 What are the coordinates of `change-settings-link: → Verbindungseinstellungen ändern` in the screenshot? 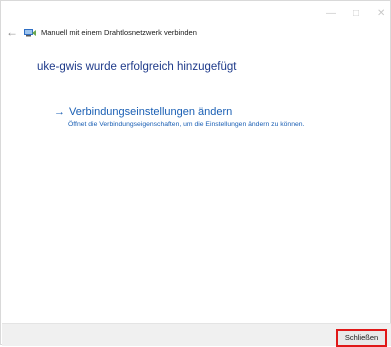 It's located at (199, 112).